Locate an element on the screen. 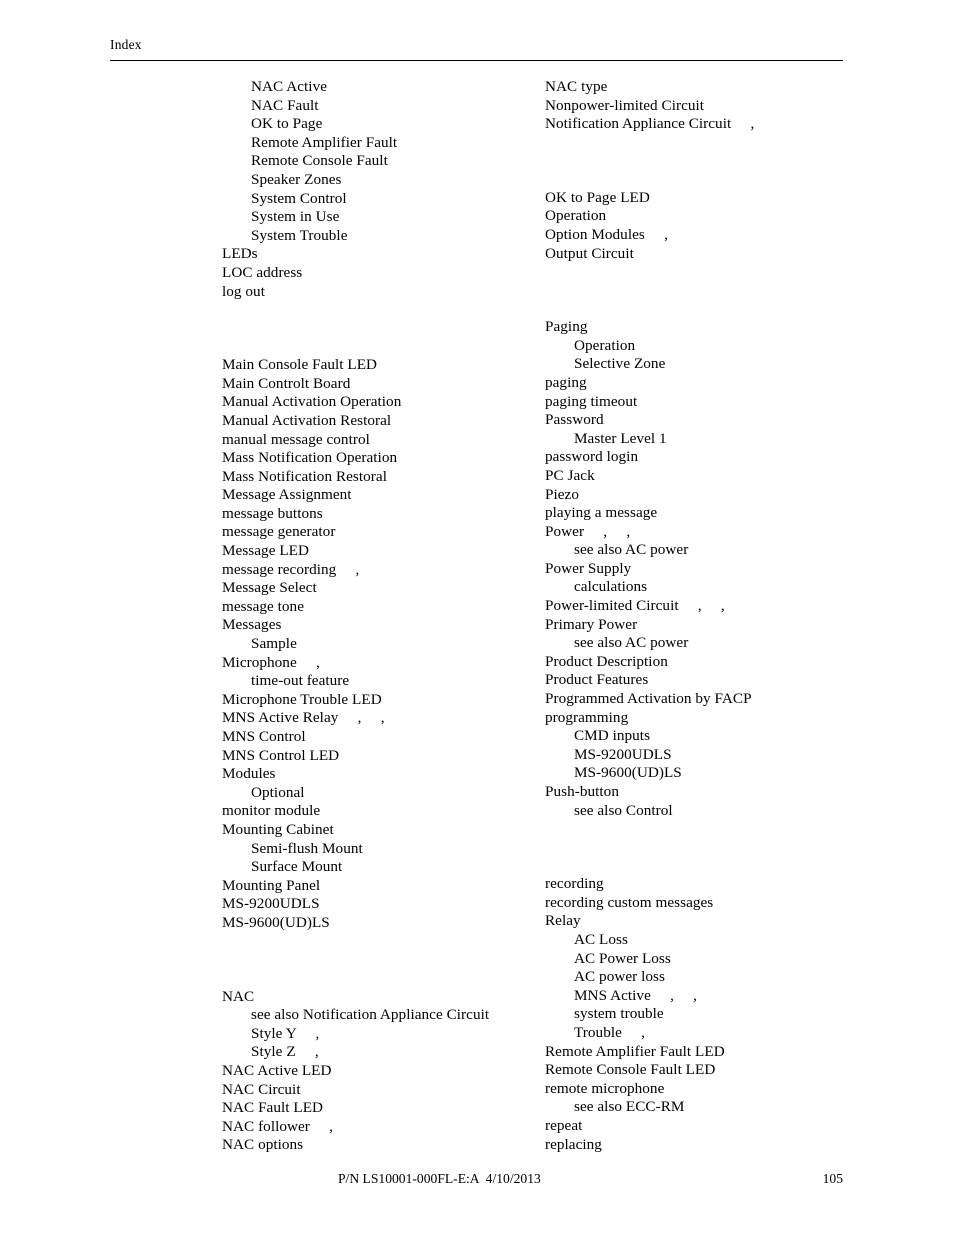 This screenshot has height=1235, width=954. index-subentry: AC Loss is located at coordinates (601, 939).